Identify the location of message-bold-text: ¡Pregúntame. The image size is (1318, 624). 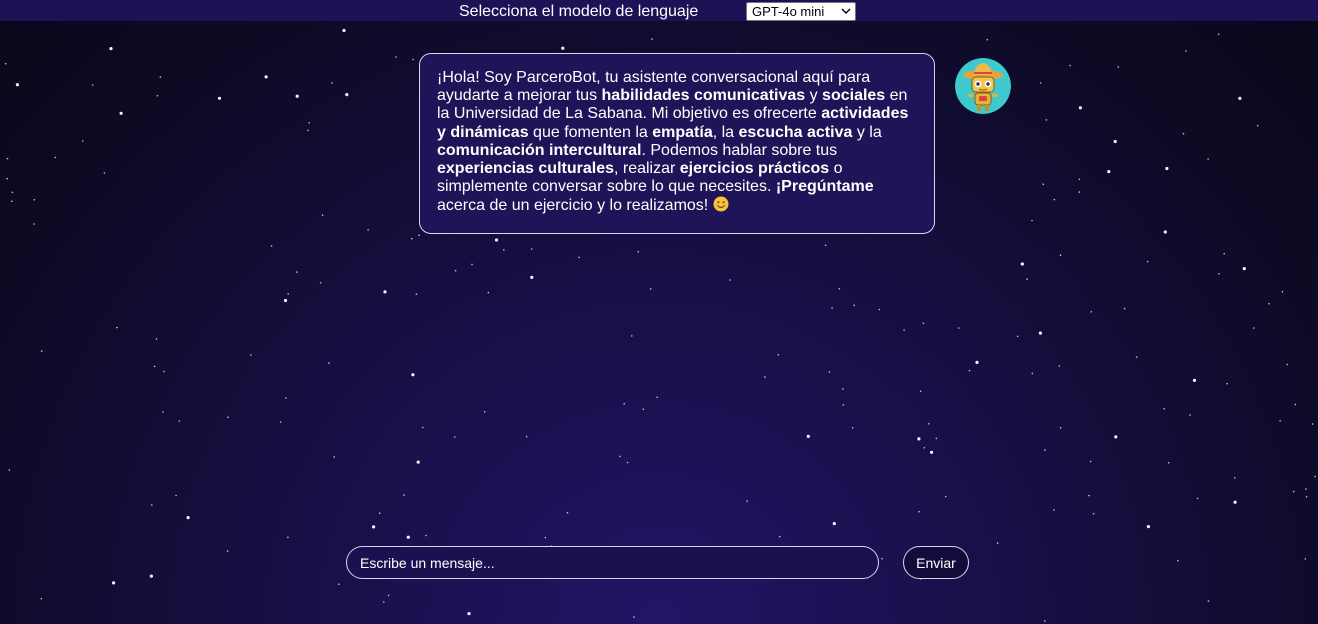
(824, 187).